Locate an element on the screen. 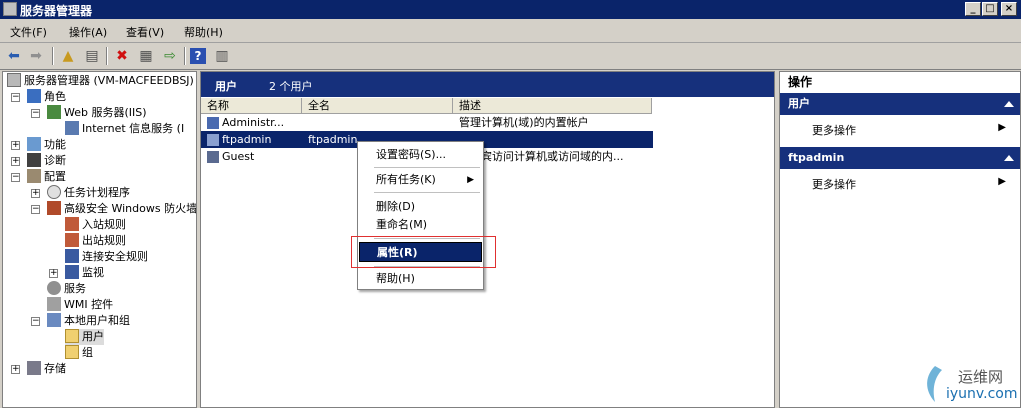 The width and height of the screenshot is (1021, 408). watermark-line2: iyunv.com is located at coordinates (982, 394).